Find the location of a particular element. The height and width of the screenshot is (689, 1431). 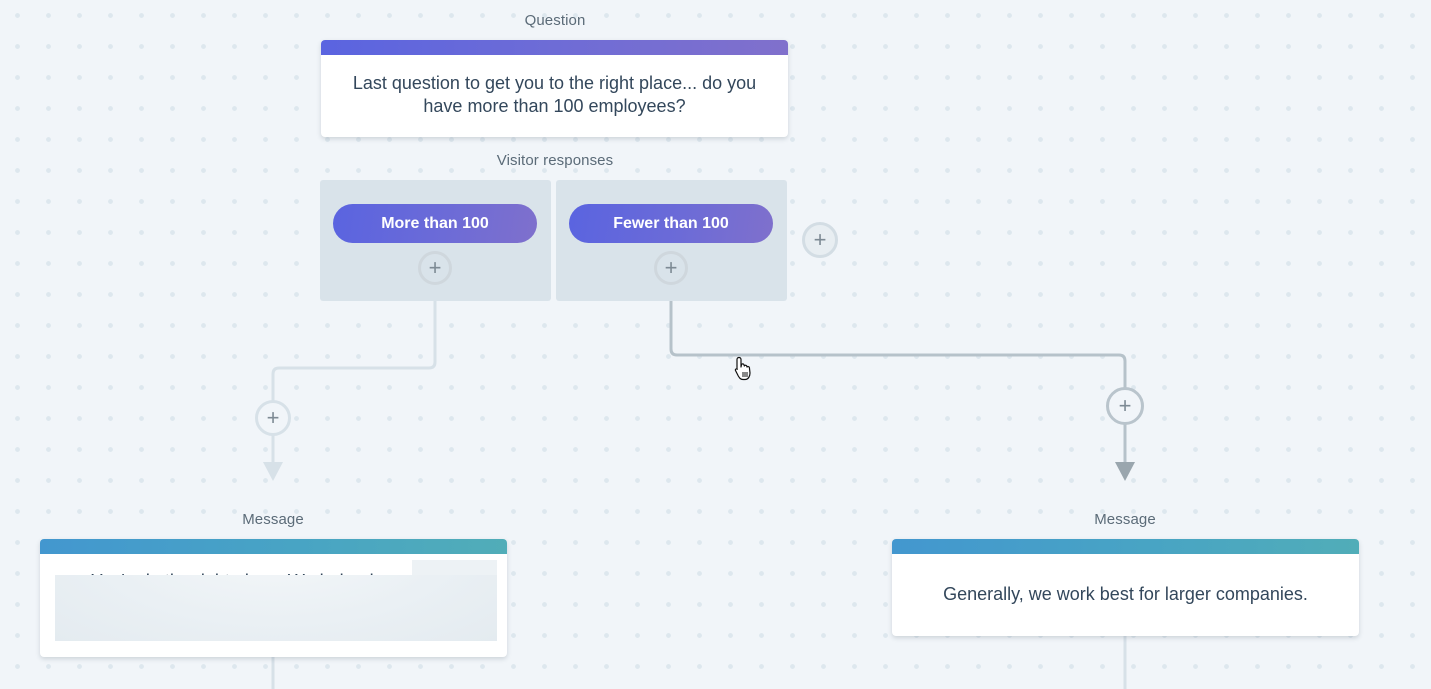

add-step-right-branch-button: + is located at coordinates (1125, 406).